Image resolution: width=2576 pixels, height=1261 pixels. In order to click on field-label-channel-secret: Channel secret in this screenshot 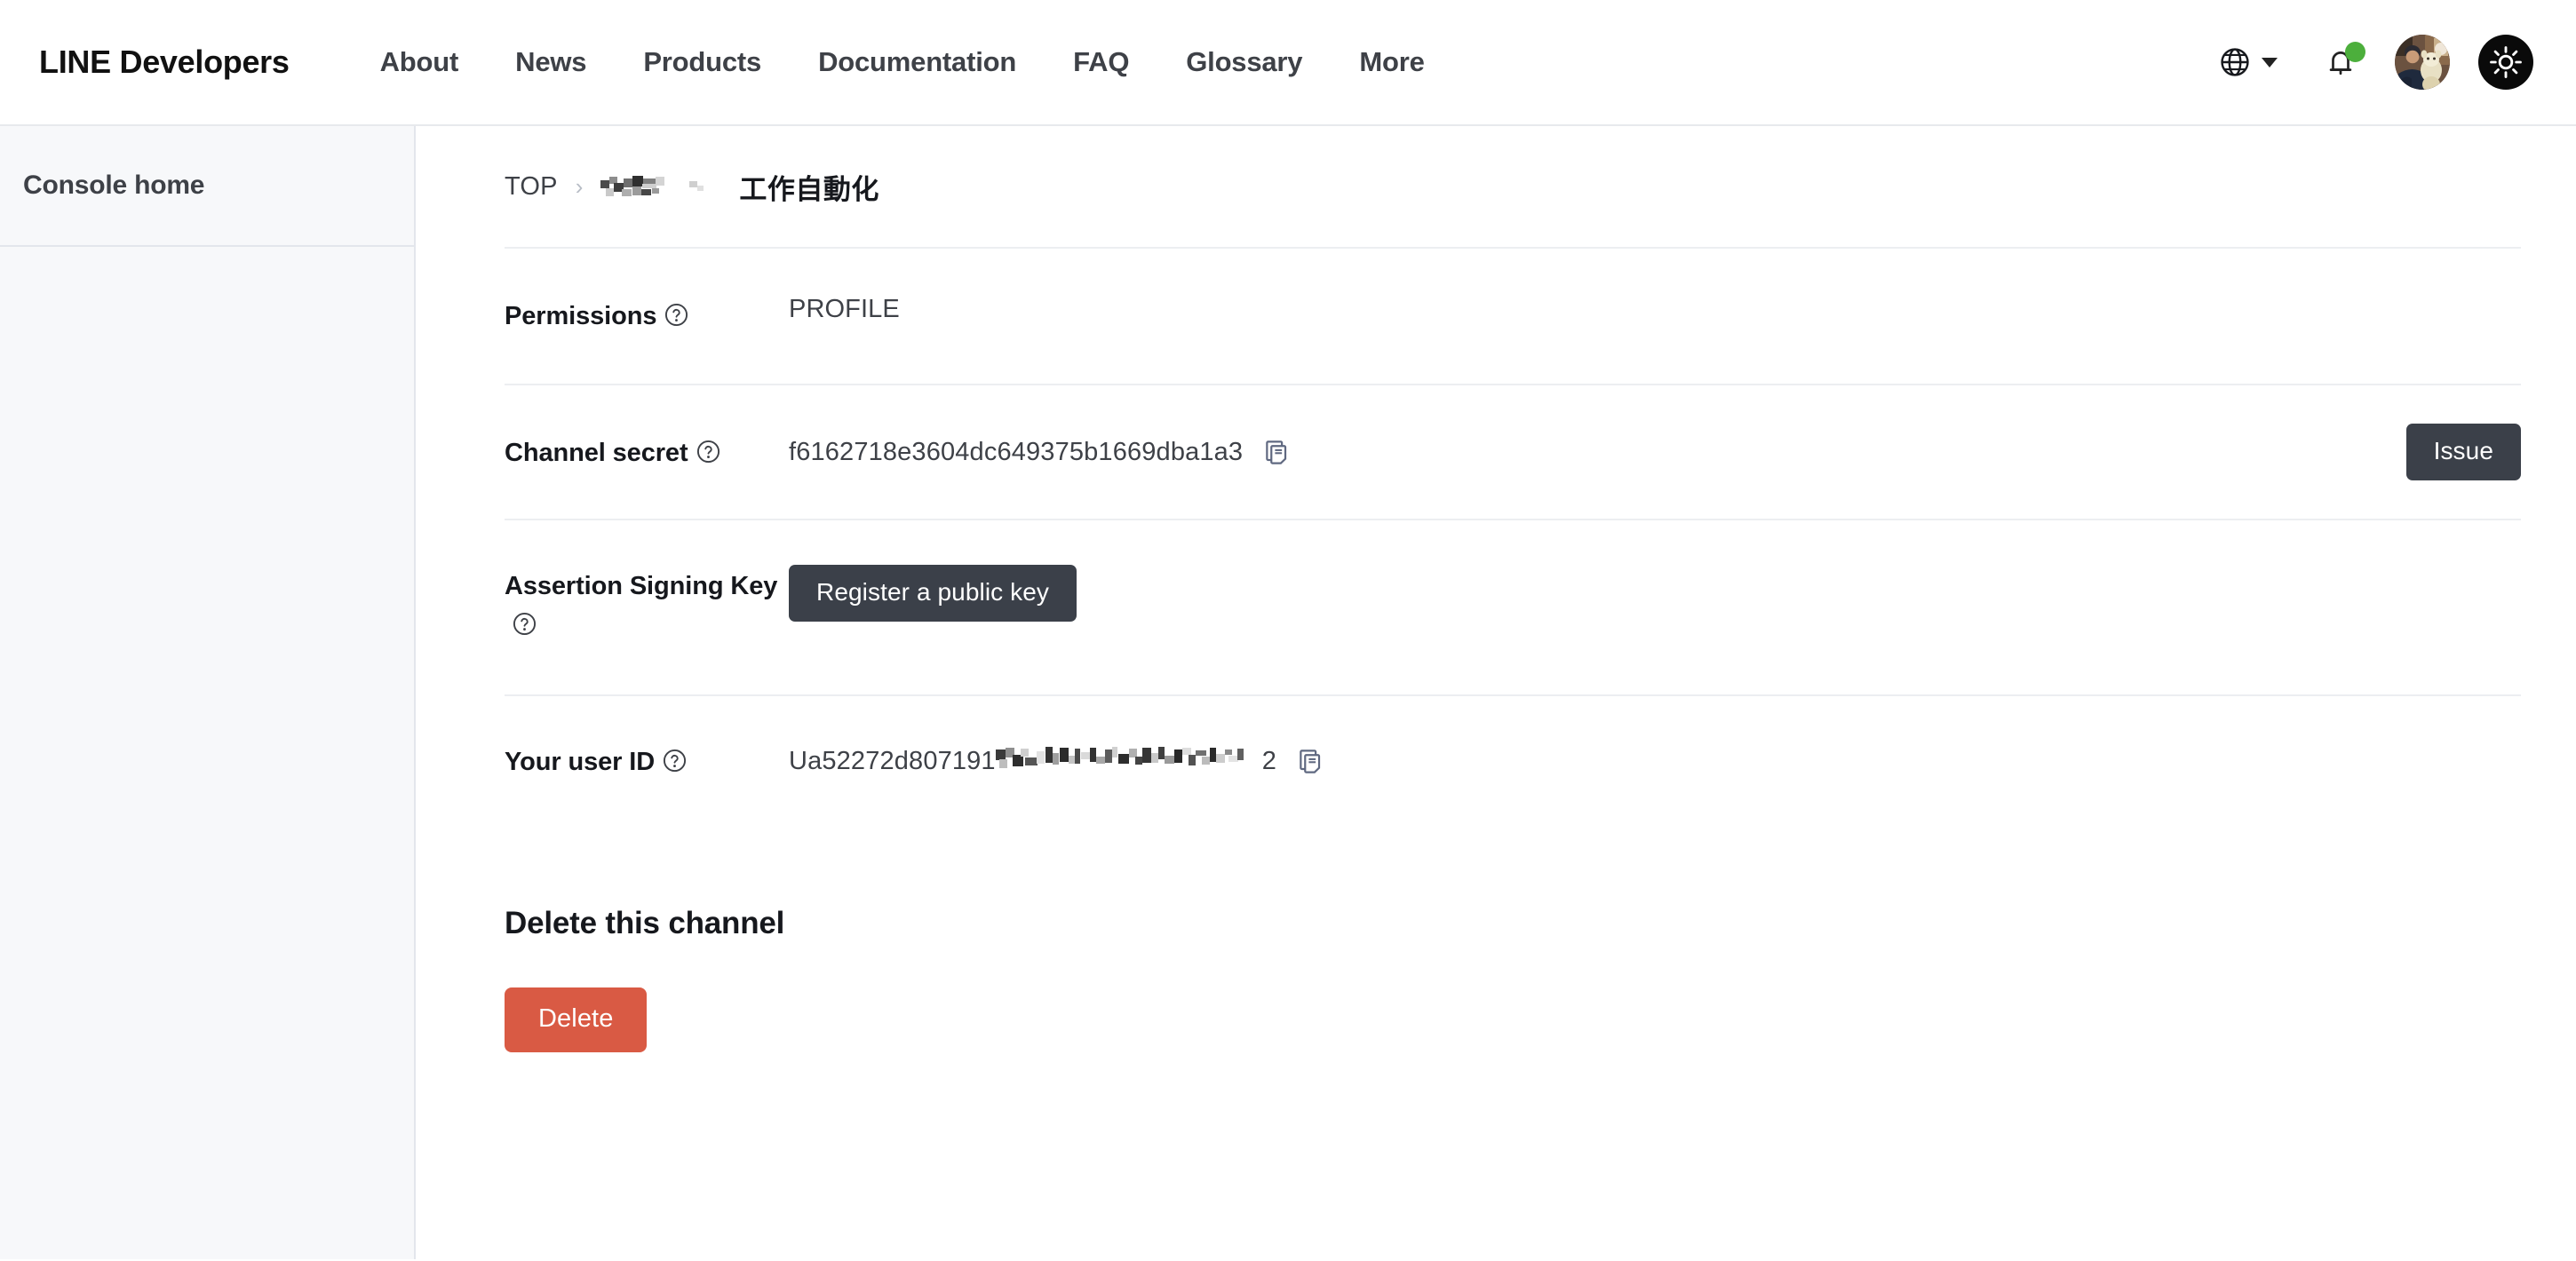, I will do `click(647, 452)`.